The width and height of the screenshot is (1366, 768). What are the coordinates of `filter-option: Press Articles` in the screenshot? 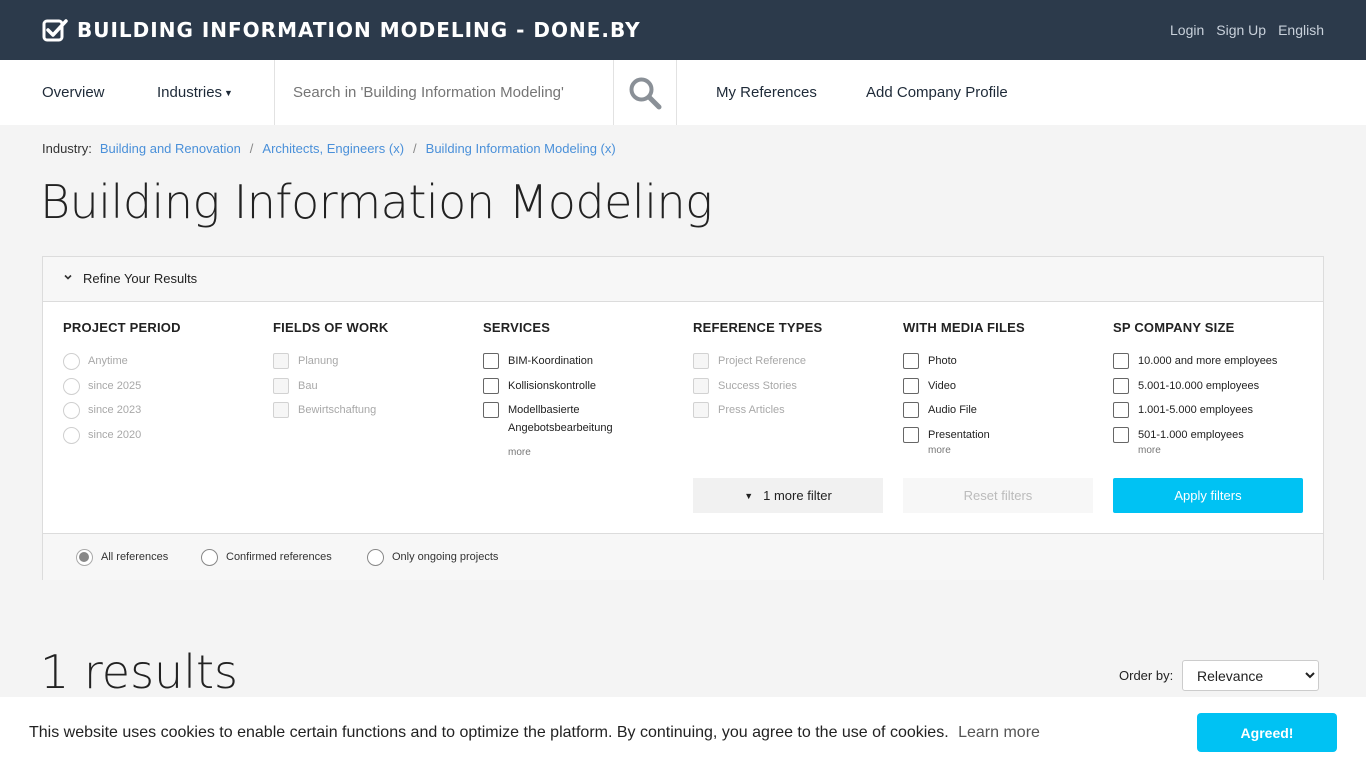 It's located at (793, 414).